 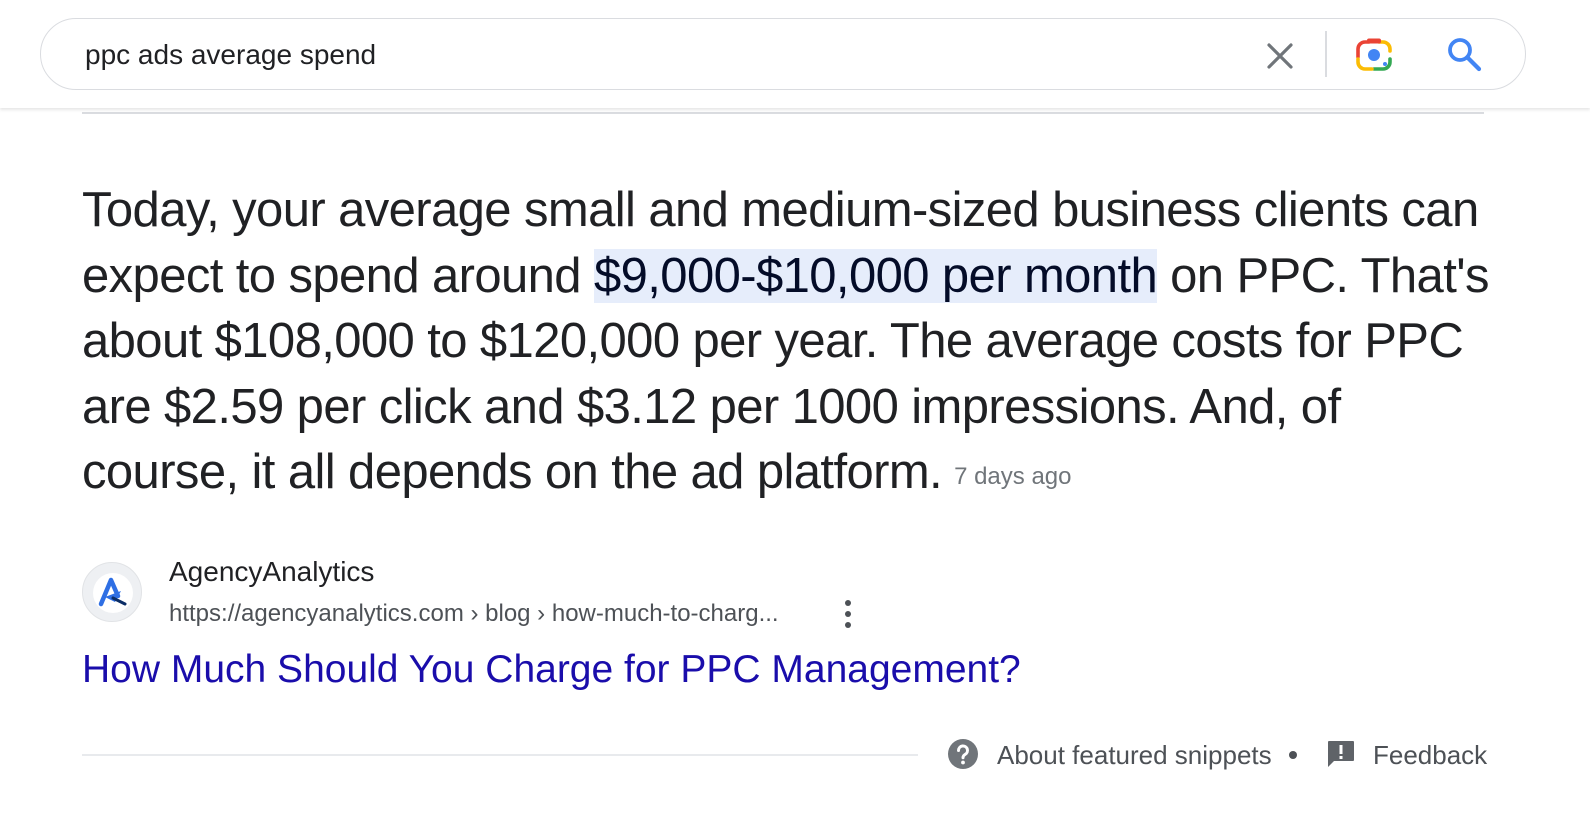 What do you see at coordinates (1280, 56) in the screenshot?
I see `close-icon` at bounding box center [1280, 56].